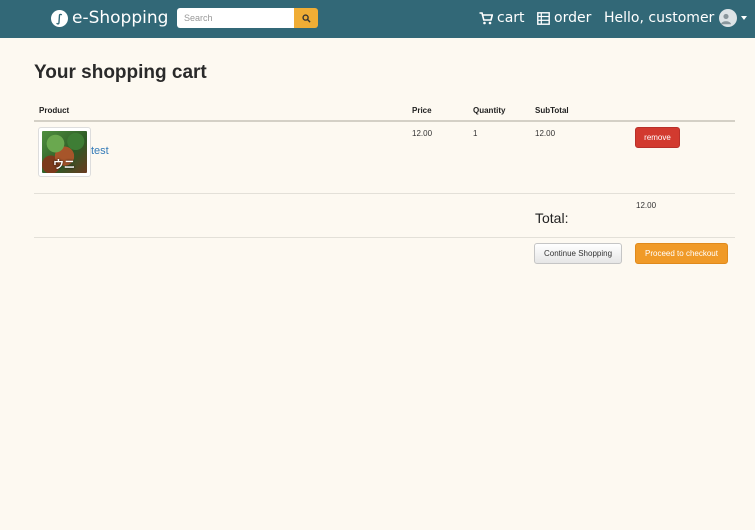 This screenshot has height=530, width=755. I want to click on row-divider, so click(384, 193).